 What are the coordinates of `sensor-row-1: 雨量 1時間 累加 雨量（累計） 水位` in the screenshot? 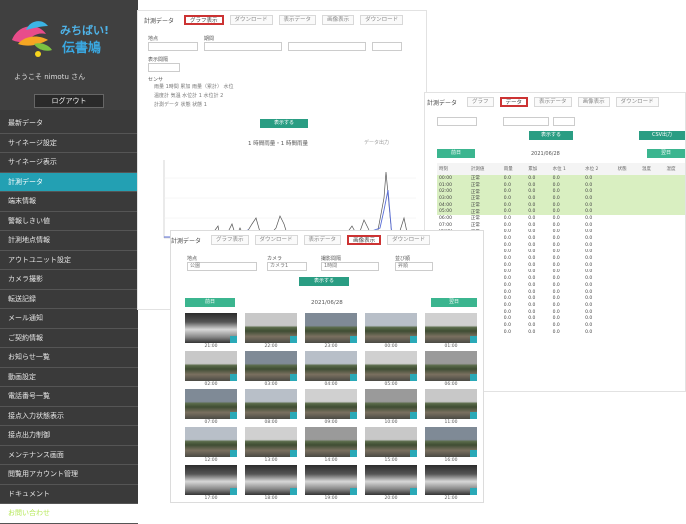 It's located at (194, 86).